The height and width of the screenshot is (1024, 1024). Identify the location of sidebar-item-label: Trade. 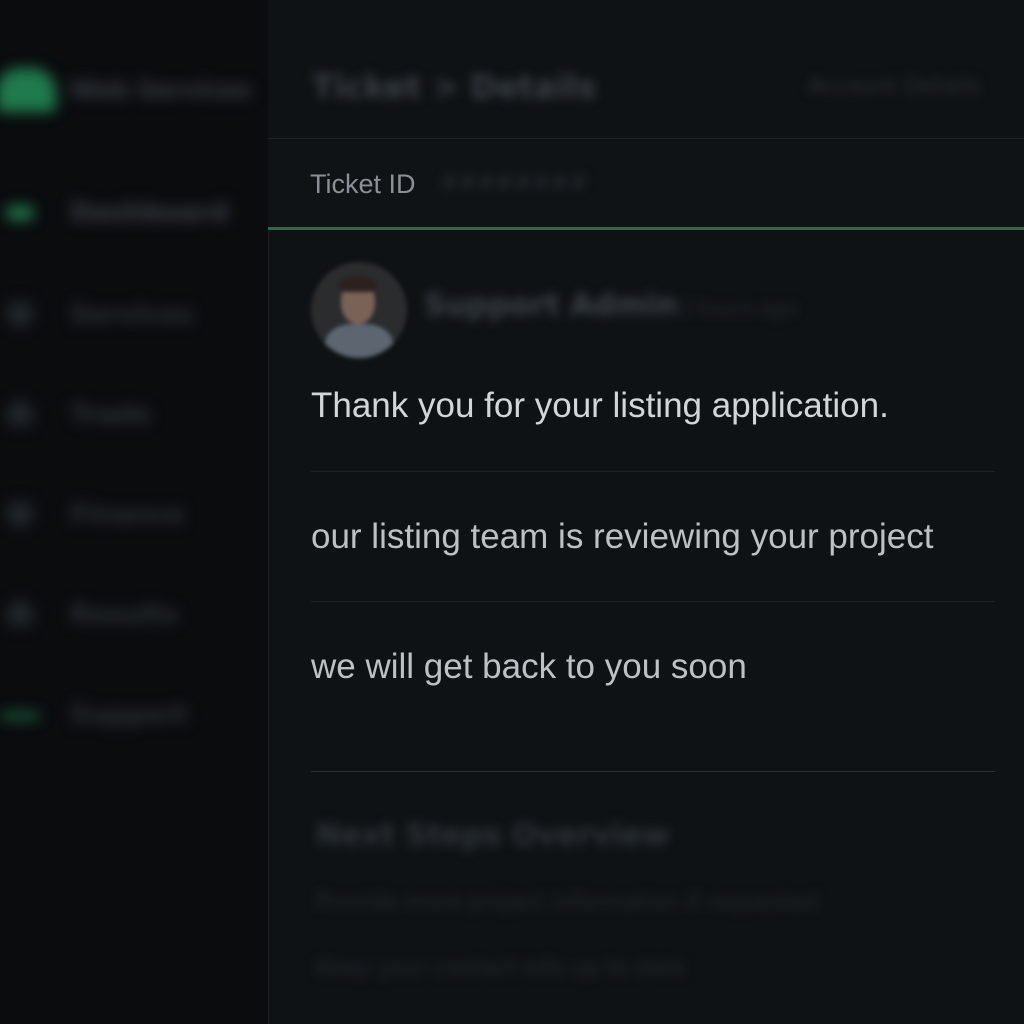
(111, 415).